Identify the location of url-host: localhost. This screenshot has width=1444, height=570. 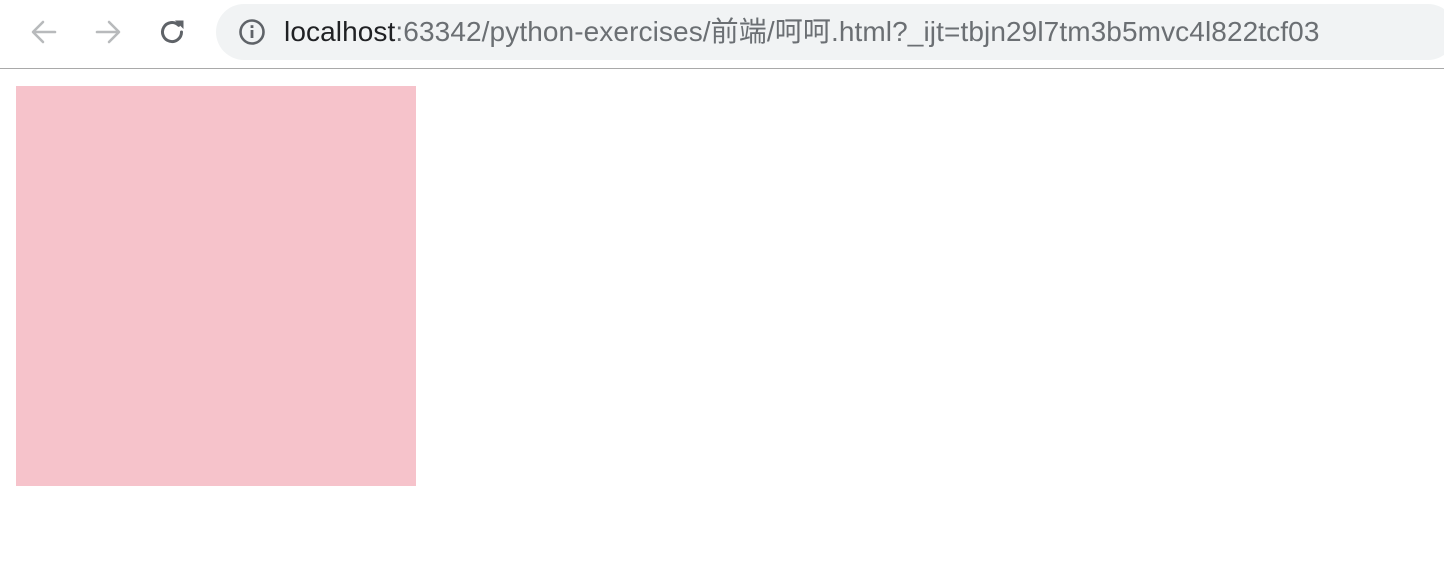
(340, 31).